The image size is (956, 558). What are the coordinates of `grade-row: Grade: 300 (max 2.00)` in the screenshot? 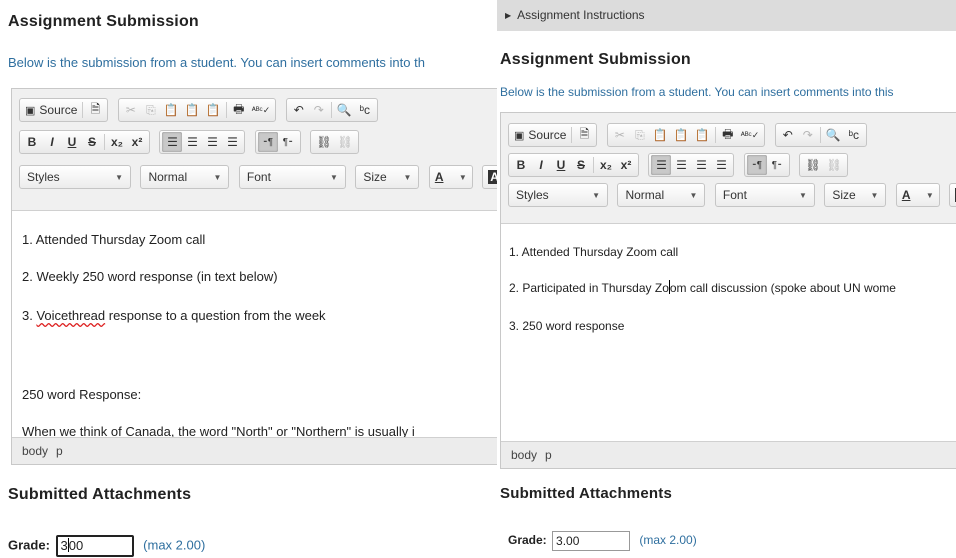 It's located at (106, 546).